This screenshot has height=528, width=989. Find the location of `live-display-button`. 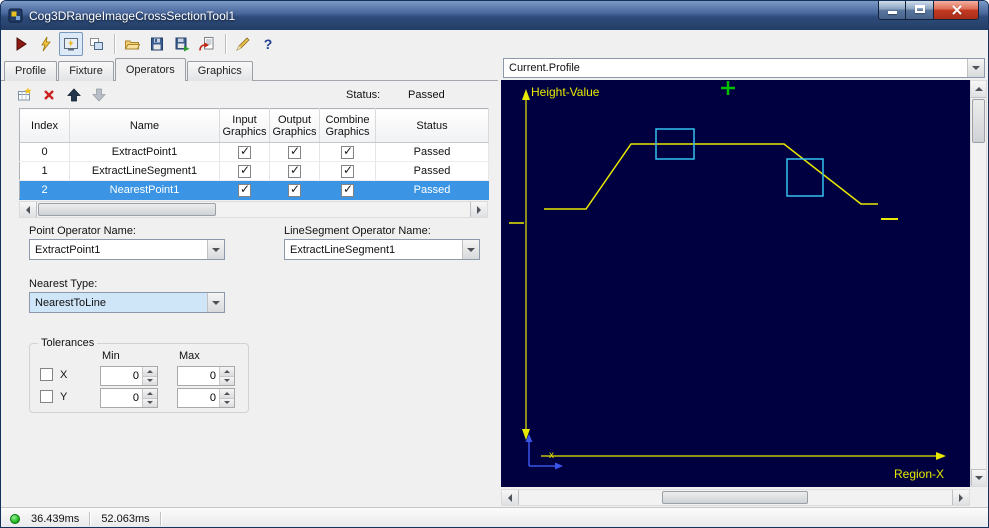

live-display-button is located at coordinates (71, 44).